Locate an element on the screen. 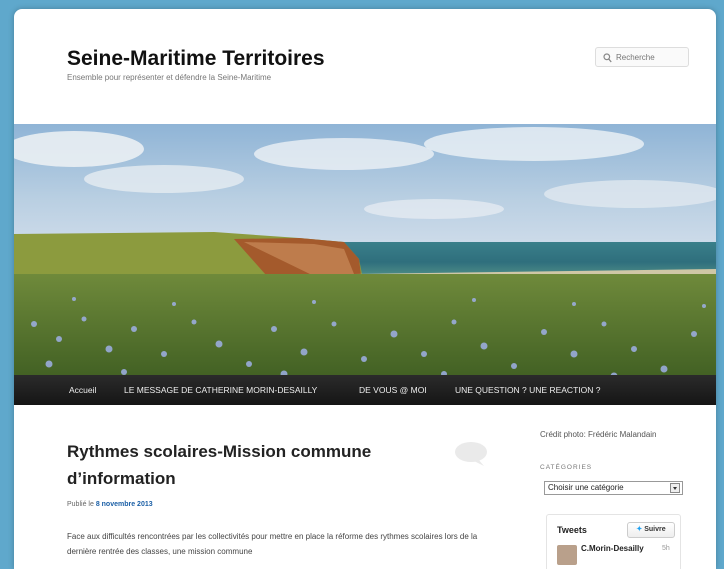 This screenshot has height=569, width=724. comment-bubble-icon is located at coordinates (471, 454).